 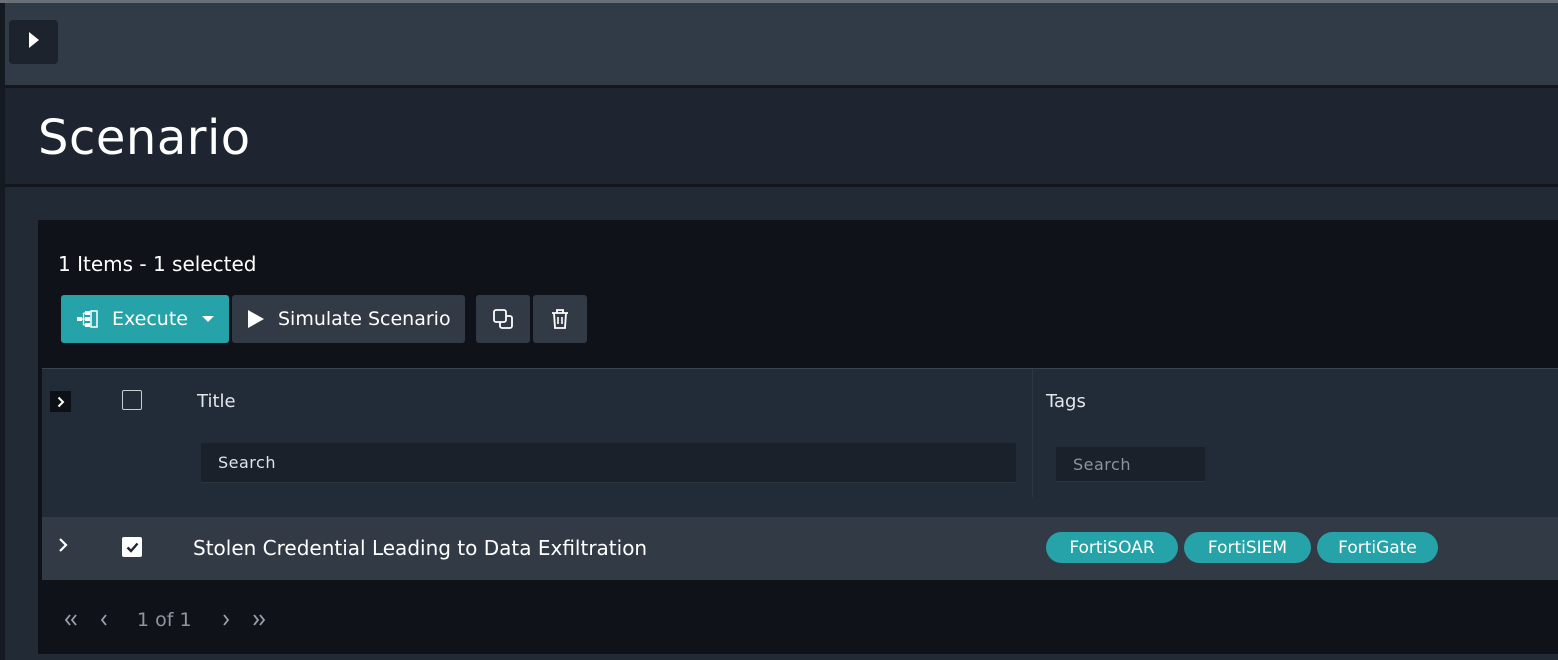 I want to click on column-header-title: Title, so click(x=216, y=401).